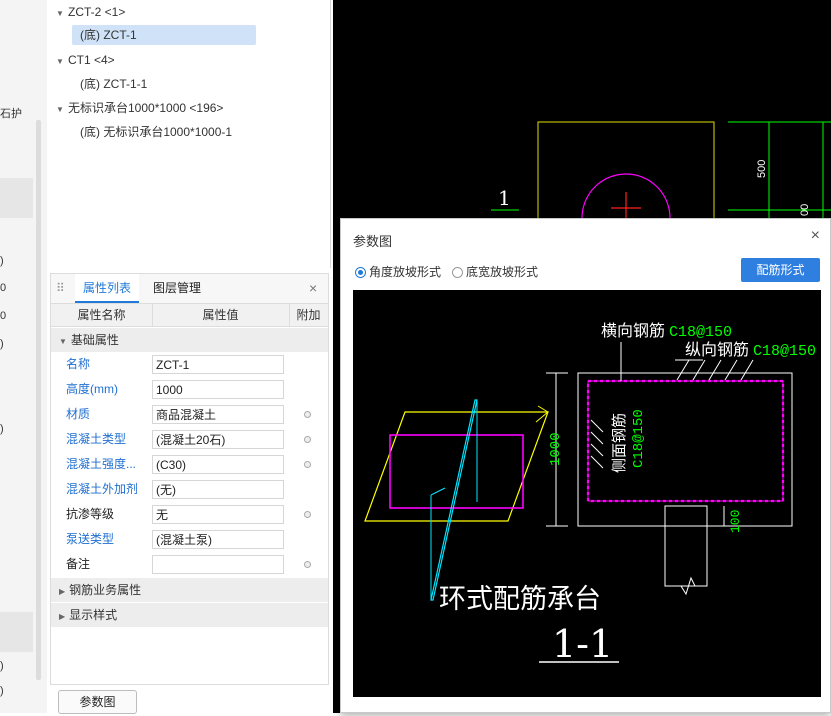 Image resolution: width=831 pixels, height=716 pixels. Describe the element at coordinates (373, 241) in the screenshot. I see `dialog-title: 参数图` at that location.